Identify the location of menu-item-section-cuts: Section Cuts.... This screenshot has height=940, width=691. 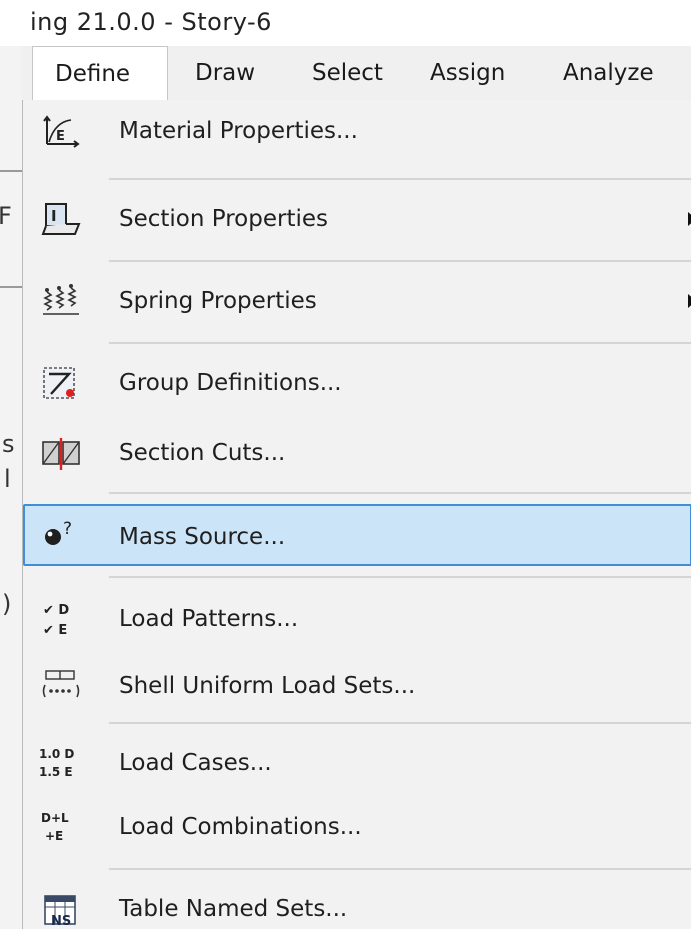
(357, 453).